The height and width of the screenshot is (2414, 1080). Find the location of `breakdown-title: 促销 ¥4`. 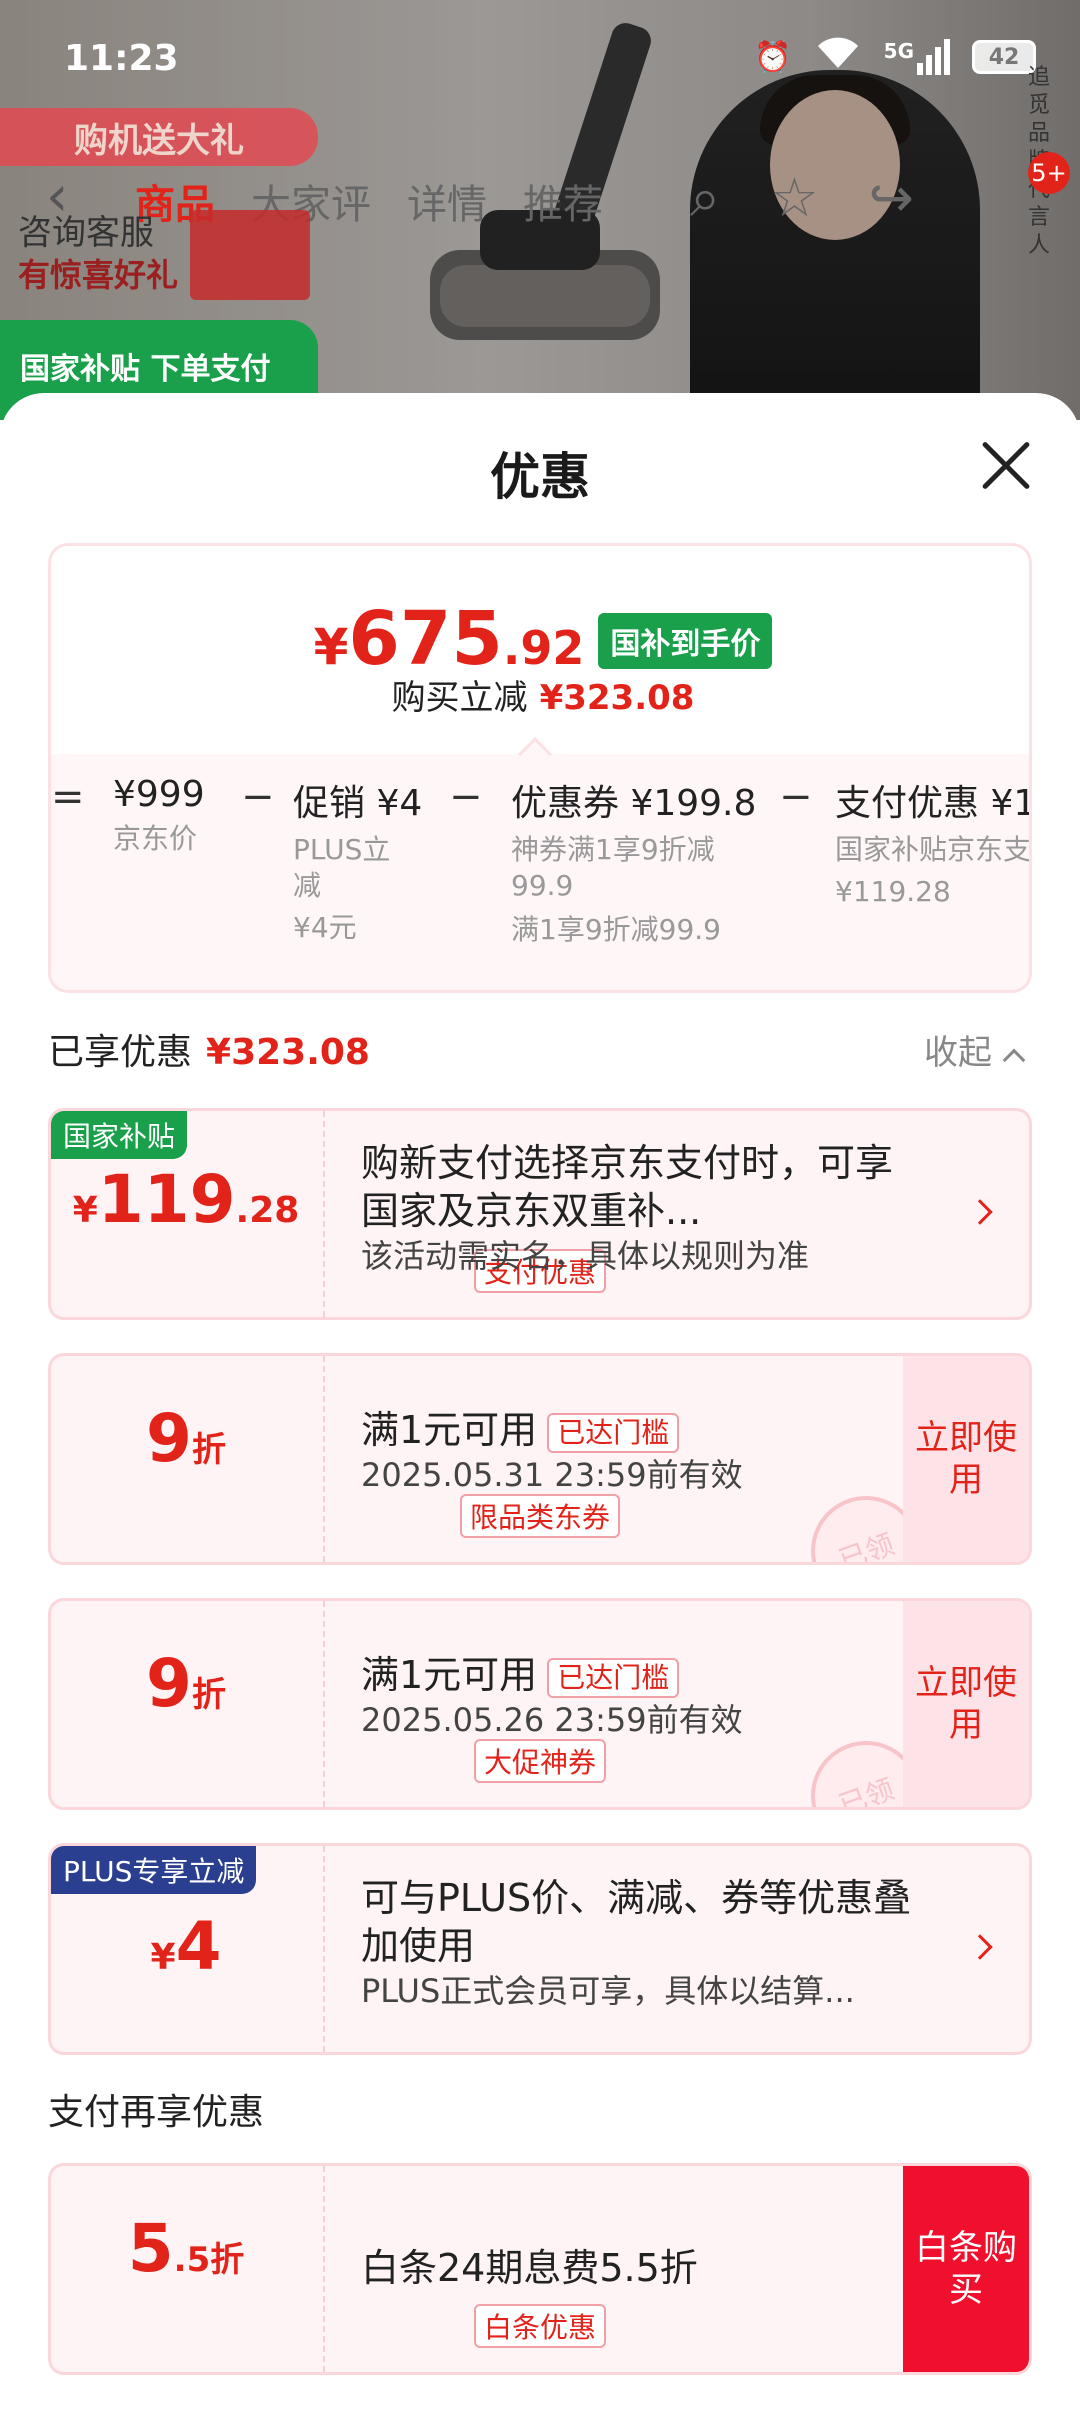

breakdown-title: 促销 ¥4 is located at coordinates (358, 803).